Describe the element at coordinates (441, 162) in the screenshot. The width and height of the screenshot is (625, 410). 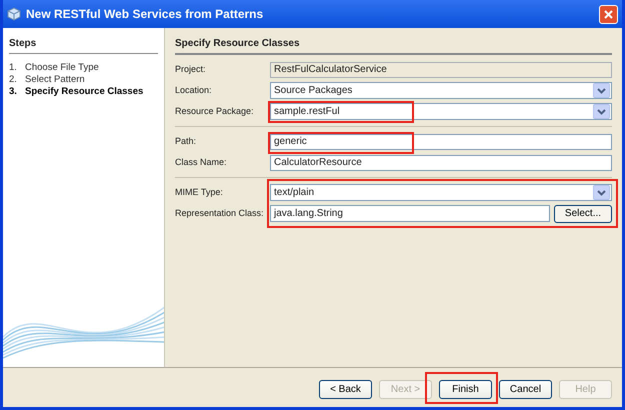
I see `input-field: CalculatorResource` at that location.